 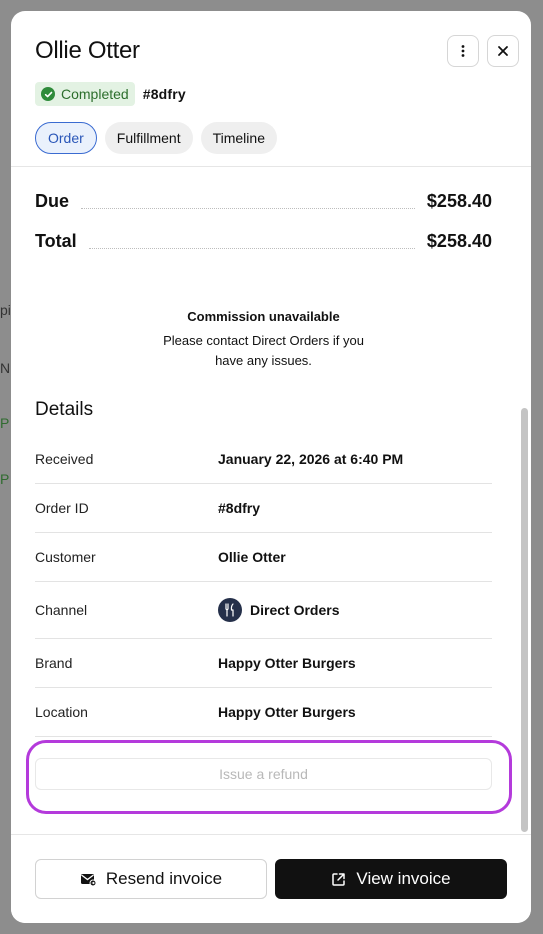 What do you see at coordinates (66, 138) in the screenshot?
I see `tab-order: Order` at bounding box center [66, 138].